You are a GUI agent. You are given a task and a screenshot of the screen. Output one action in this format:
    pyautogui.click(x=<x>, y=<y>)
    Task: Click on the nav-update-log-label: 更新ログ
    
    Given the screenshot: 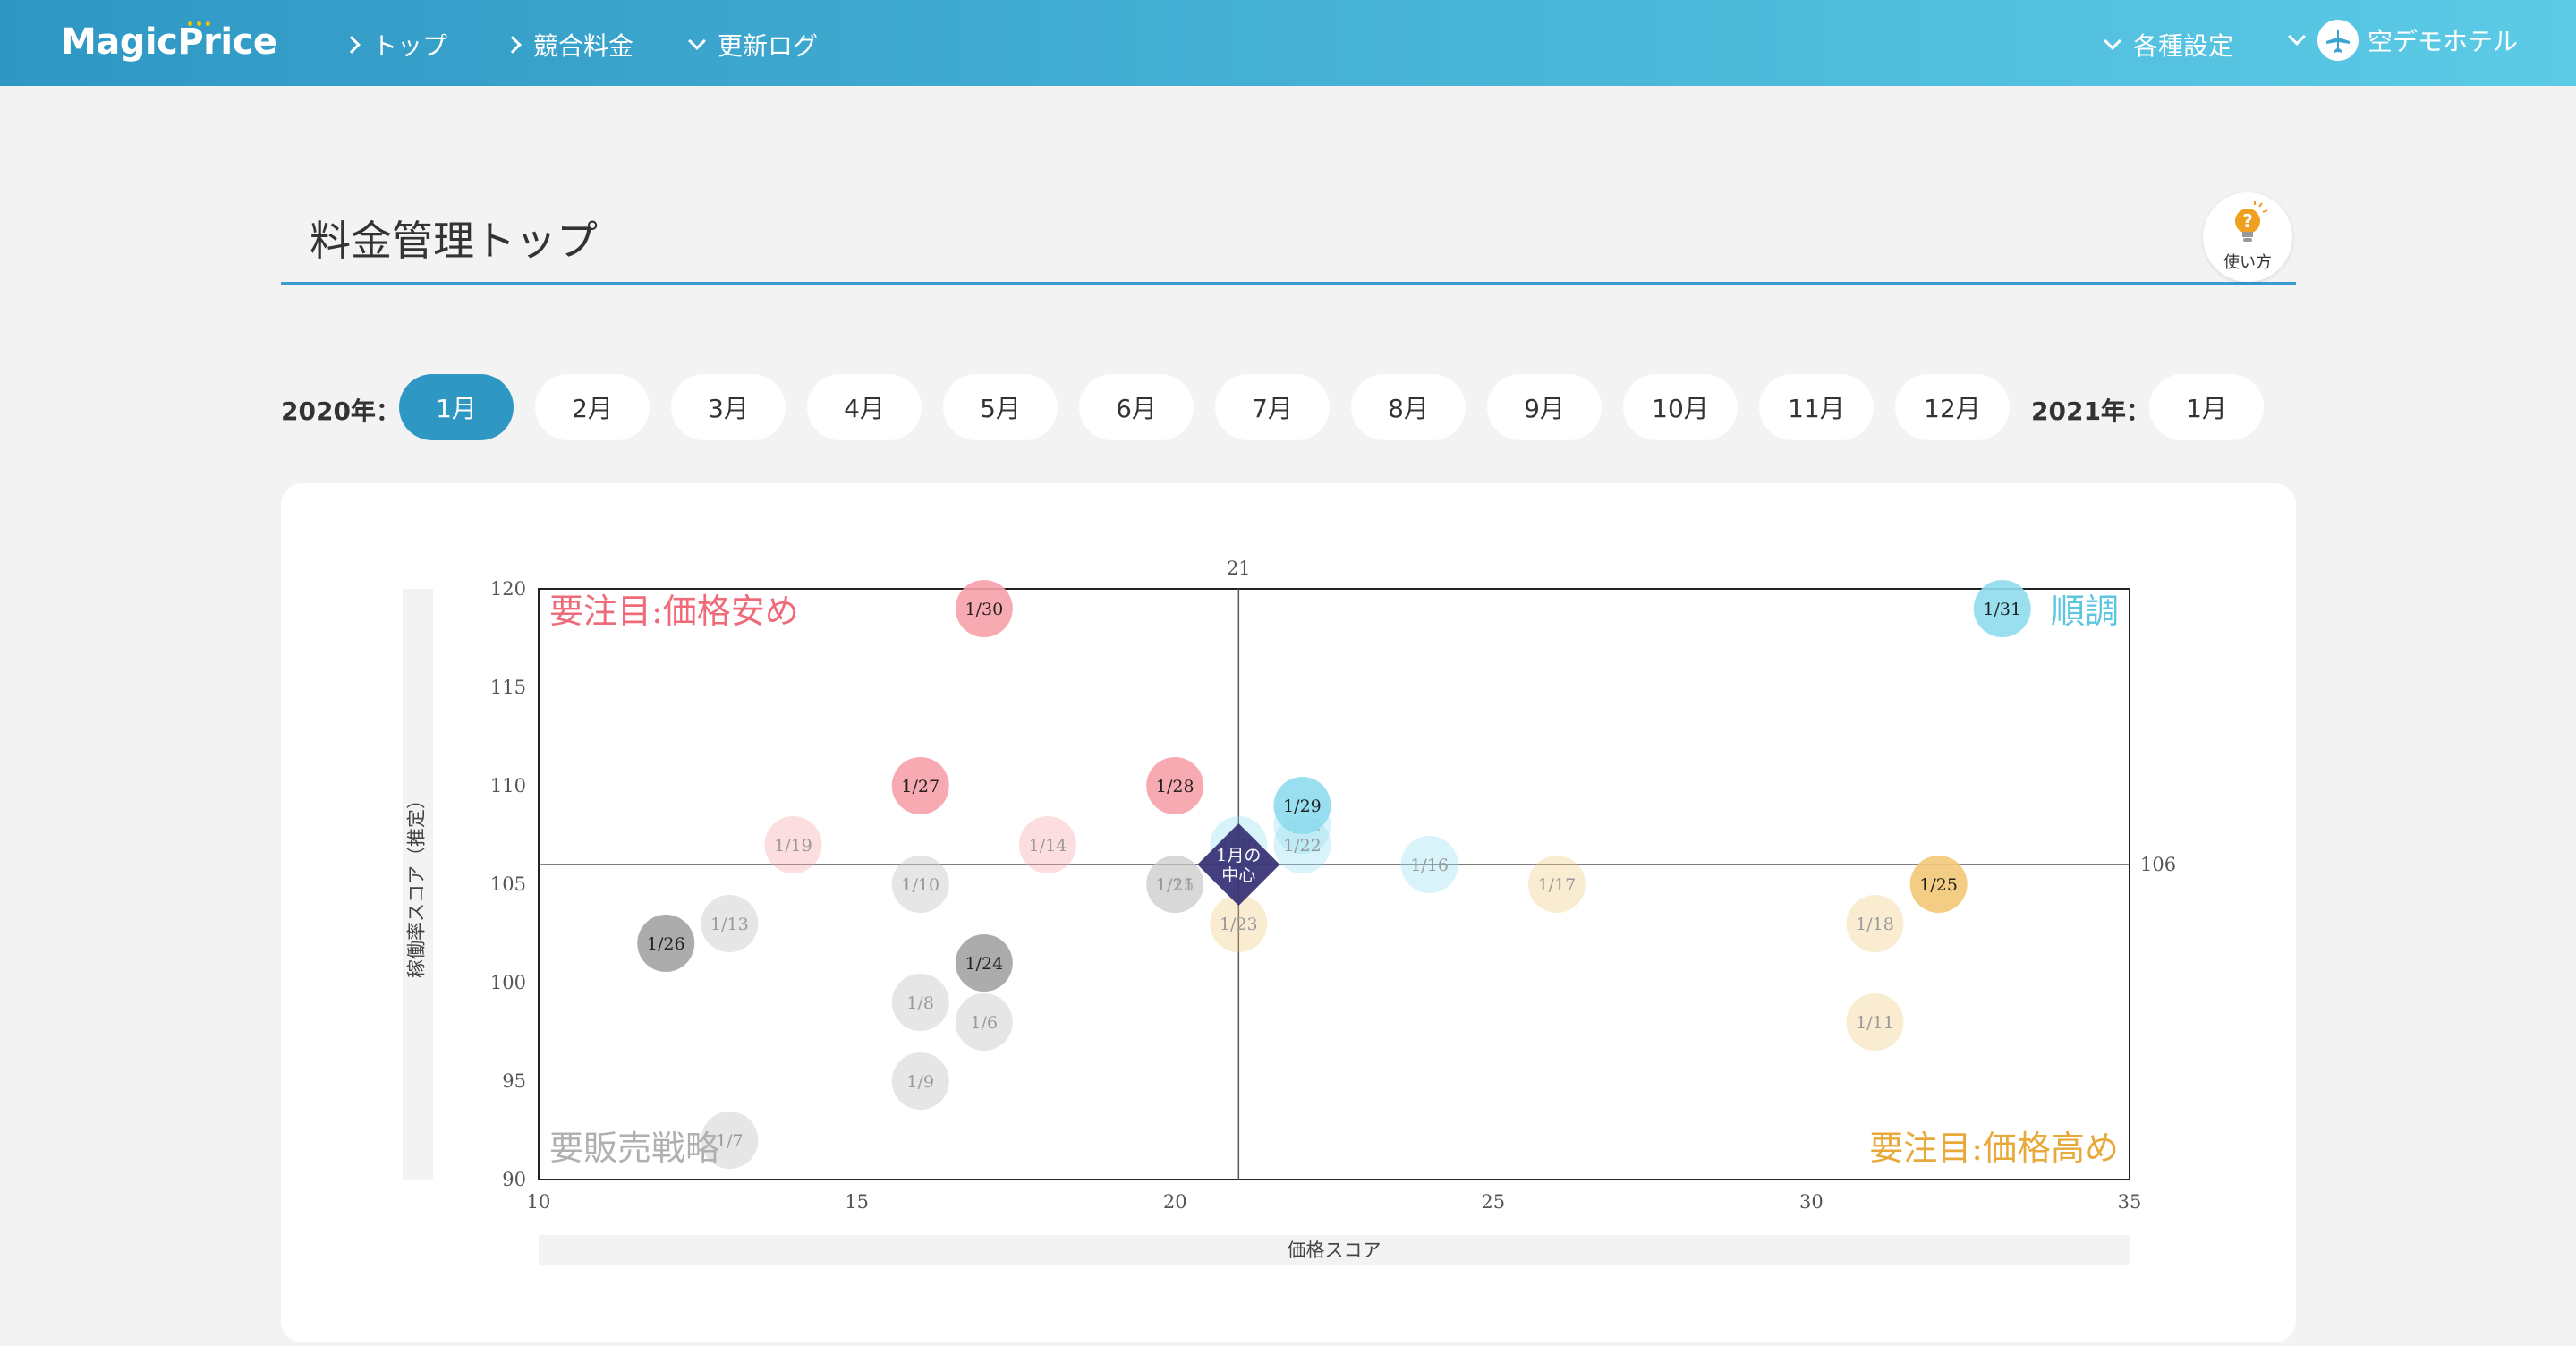 What is the action you would take?
    pyautogui.click(x=768, y=46)
    